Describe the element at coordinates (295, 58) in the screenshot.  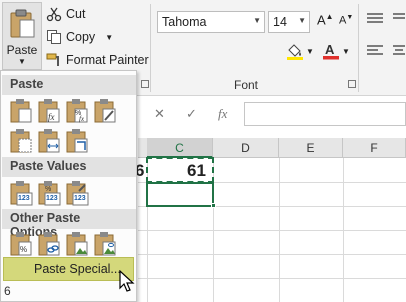
I see `highlight-color-swatch` at that location.